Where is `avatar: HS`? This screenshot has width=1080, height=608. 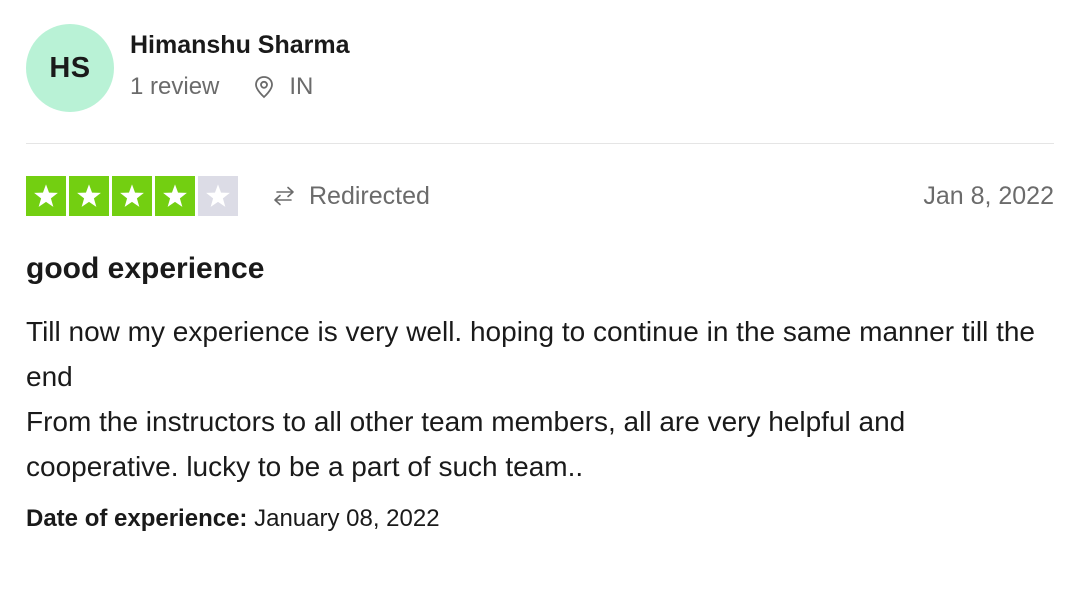
avatar: HS is located at coordinates (70, 68).